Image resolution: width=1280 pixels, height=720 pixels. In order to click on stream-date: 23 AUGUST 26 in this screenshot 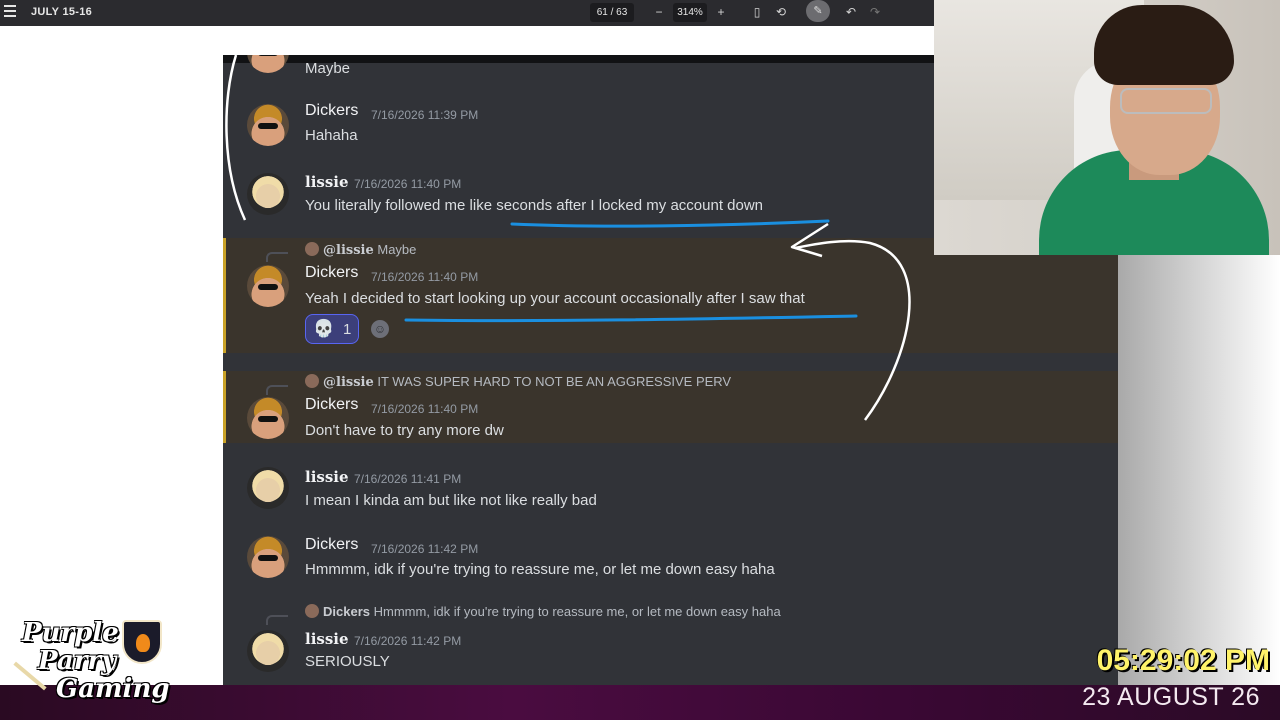, I will do `click(1171, 697)`.